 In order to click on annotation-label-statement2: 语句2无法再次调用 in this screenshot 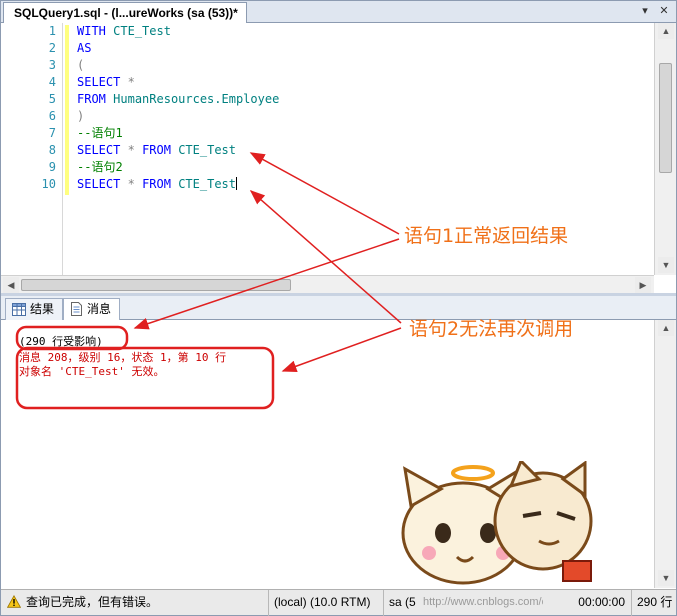, I will do `click(491, 329)`.